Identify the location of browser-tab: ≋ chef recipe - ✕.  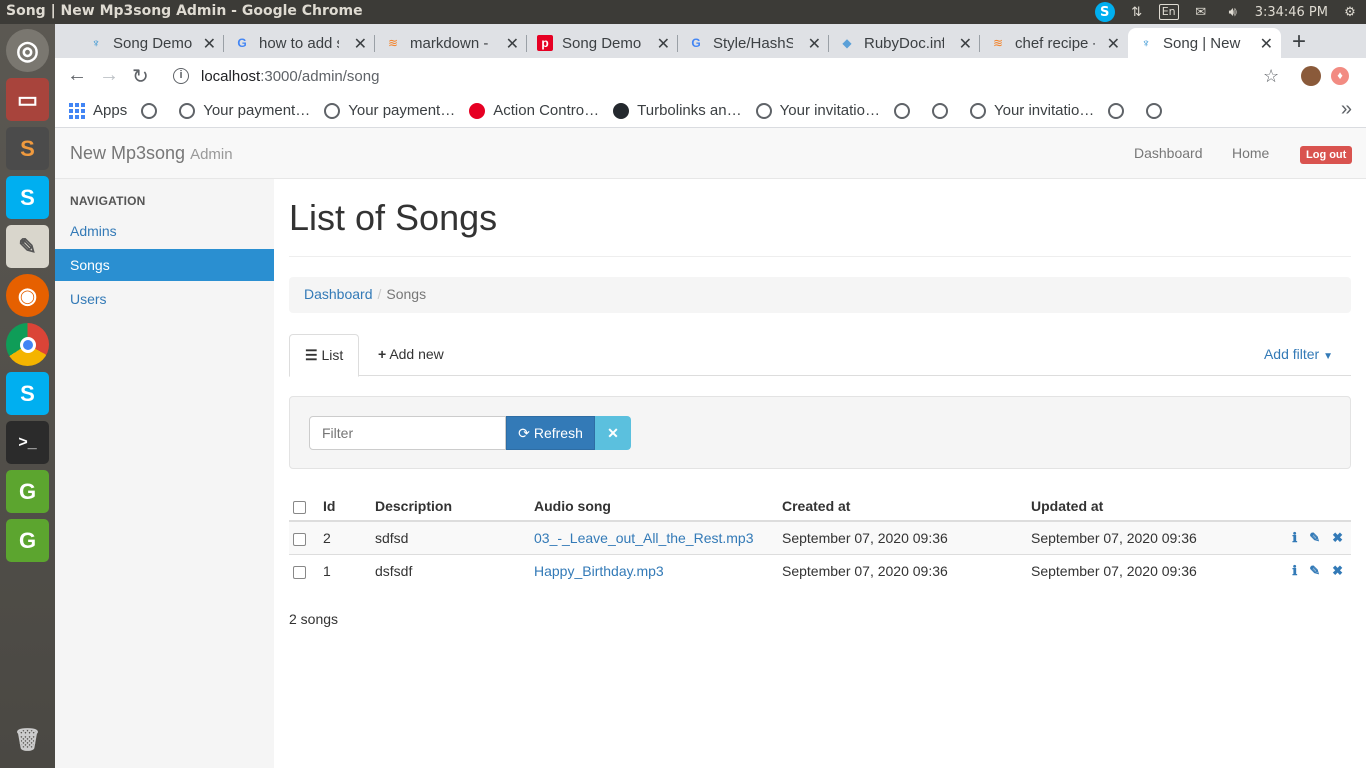
(1054, 43).